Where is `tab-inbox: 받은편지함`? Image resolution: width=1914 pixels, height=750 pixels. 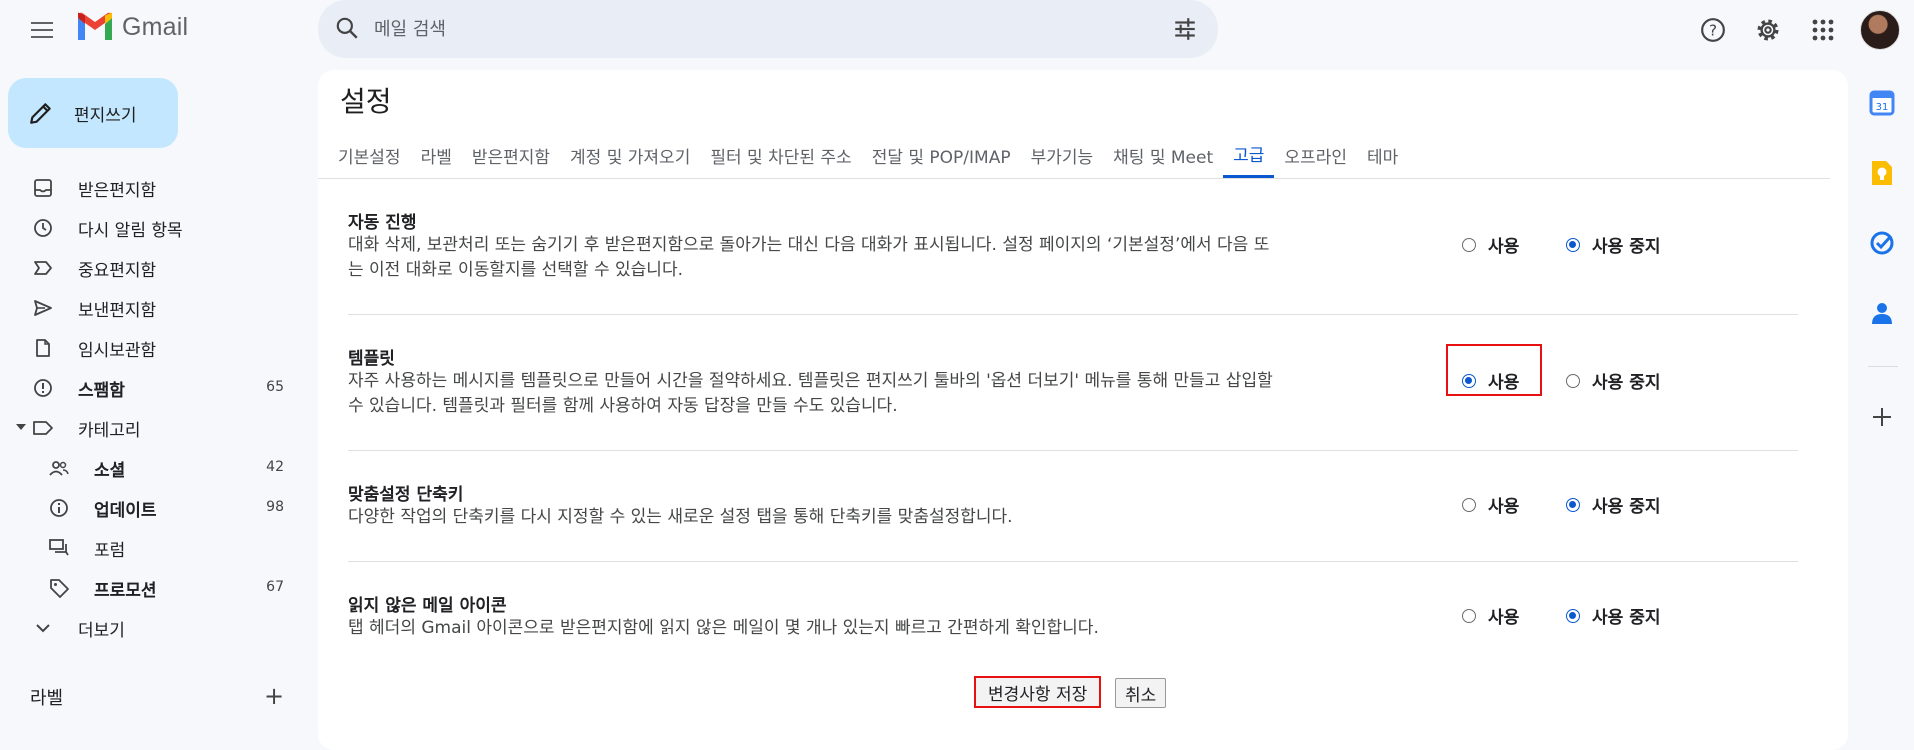
tab-inbox: 받은편지함 is located at coordinates (511, 155).